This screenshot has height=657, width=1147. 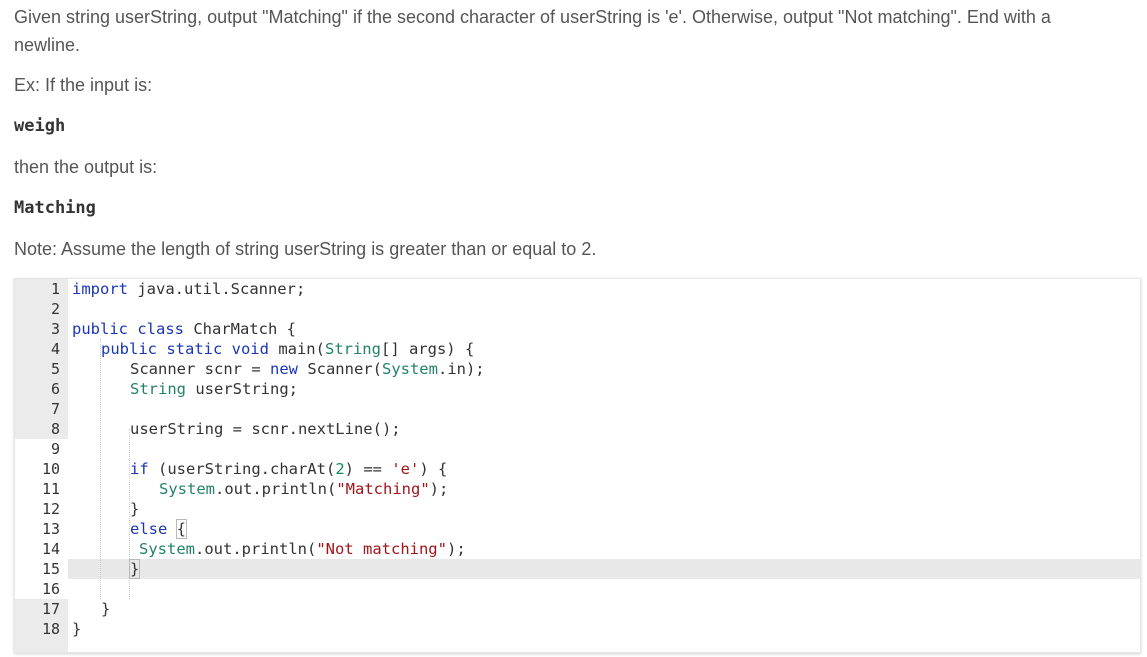 I want to click on line-number: 18, so click(x=50, y=629).